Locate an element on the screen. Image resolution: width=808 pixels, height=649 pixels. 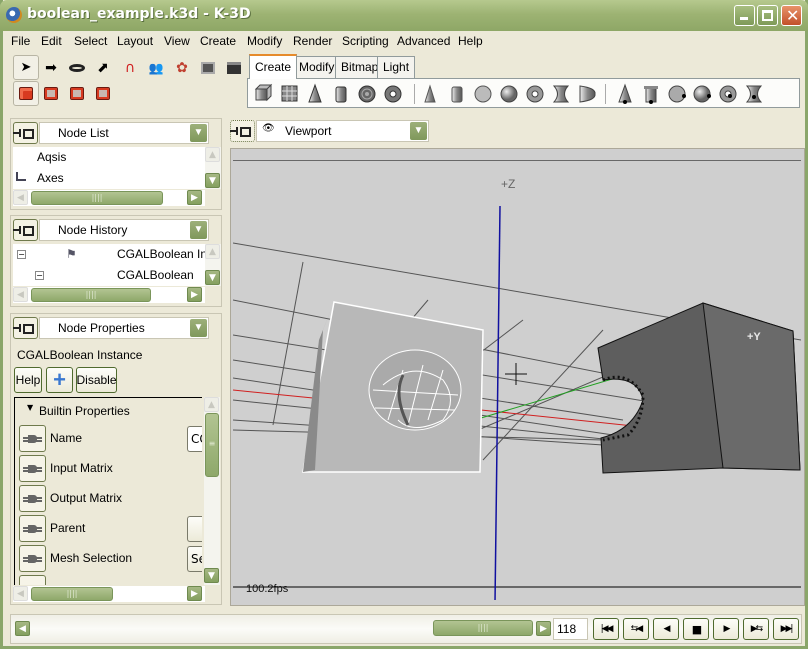
disk-icon is located at coordinates (483, 94).